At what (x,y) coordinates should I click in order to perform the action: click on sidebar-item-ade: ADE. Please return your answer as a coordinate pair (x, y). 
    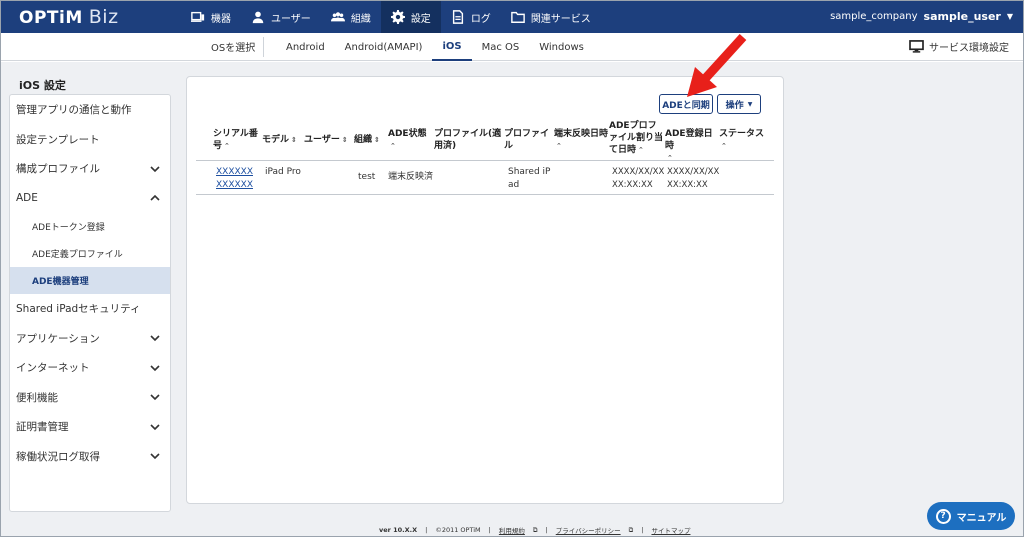
    Looking at the image, I should click on (90, 199).